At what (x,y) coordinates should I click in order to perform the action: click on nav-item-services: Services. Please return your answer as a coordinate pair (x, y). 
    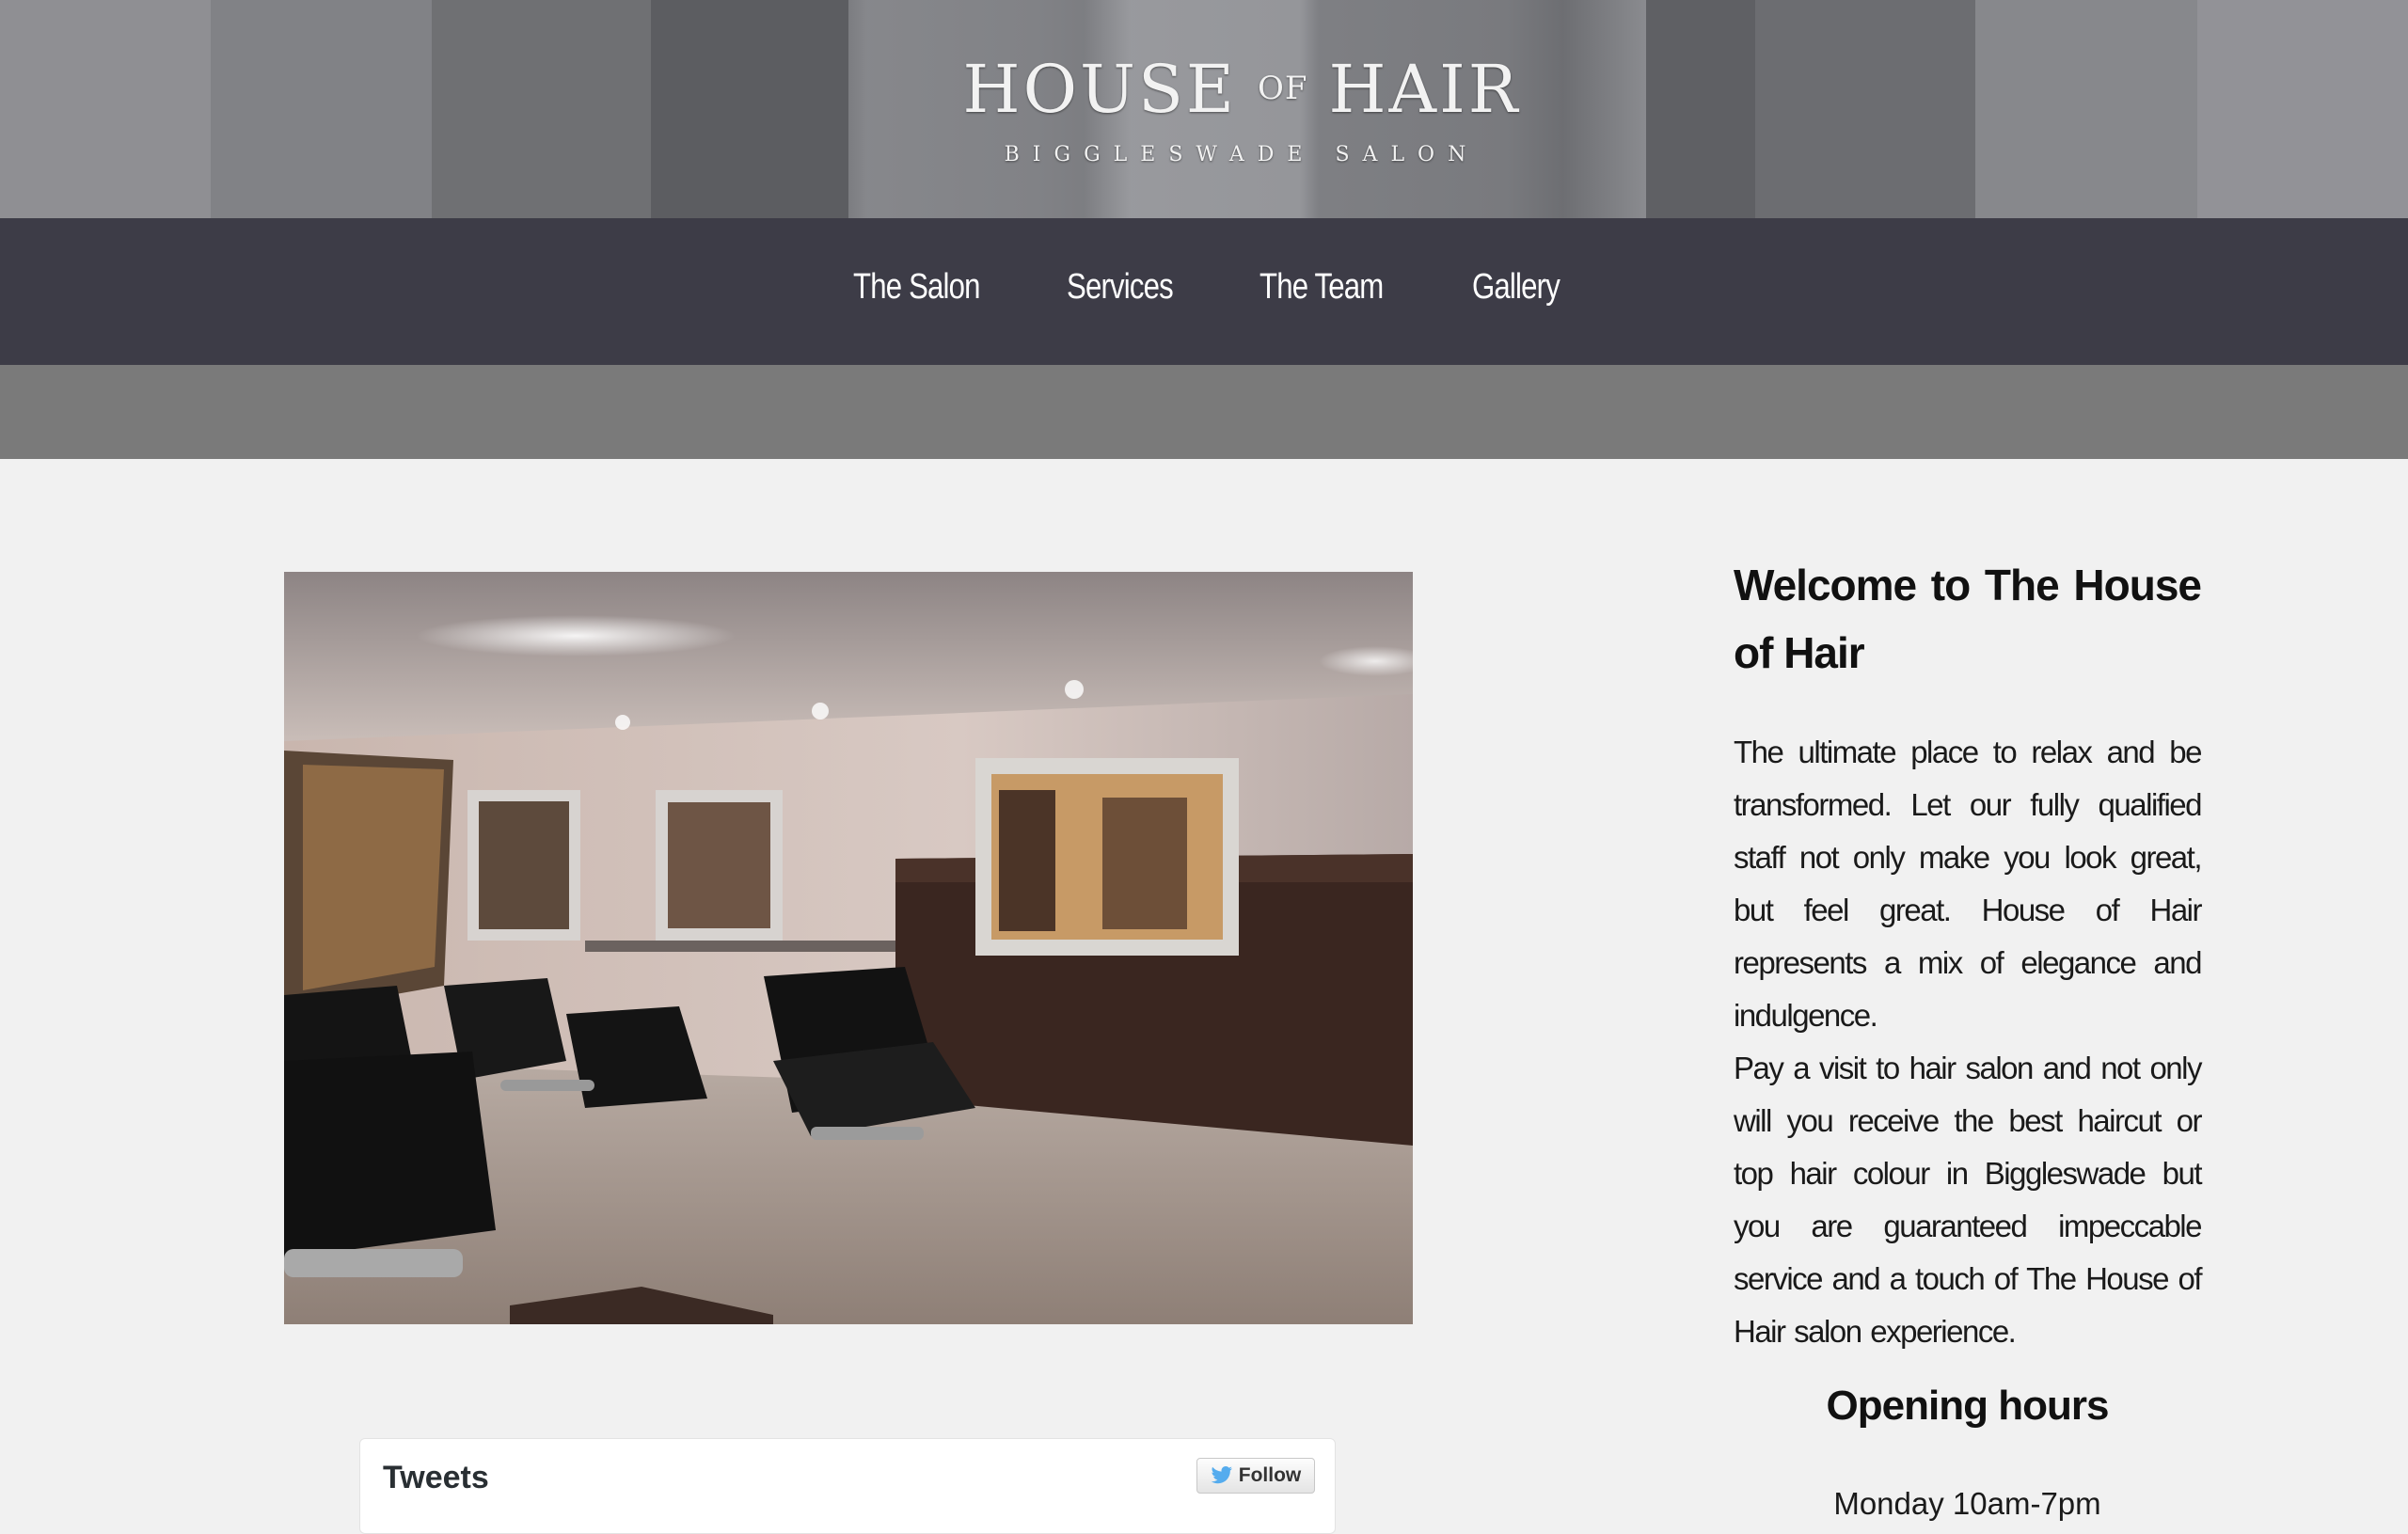
    Looking at the image, I should click on (1121, 287).